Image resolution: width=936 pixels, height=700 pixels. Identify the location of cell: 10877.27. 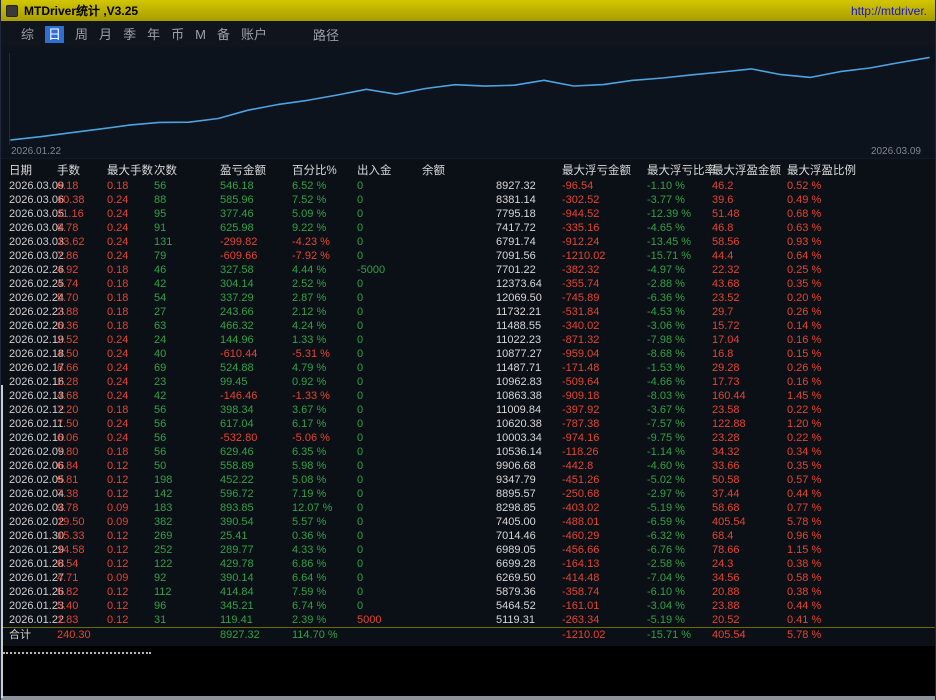
(519, 354).